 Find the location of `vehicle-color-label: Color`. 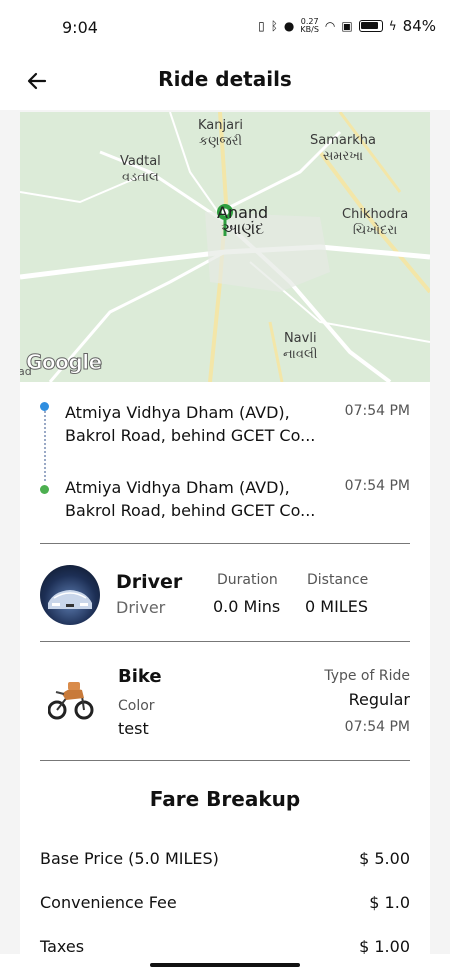

vehicle-color-label: Color is located at coordinates (136, 706).